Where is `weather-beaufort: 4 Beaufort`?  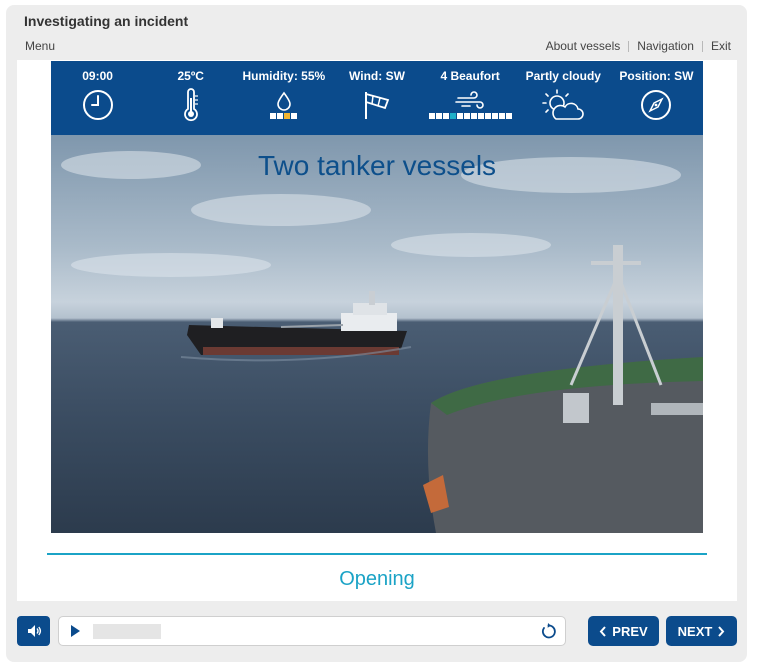 weather-beaufort: 4 Beaufort is located at coordinates (470, 98).